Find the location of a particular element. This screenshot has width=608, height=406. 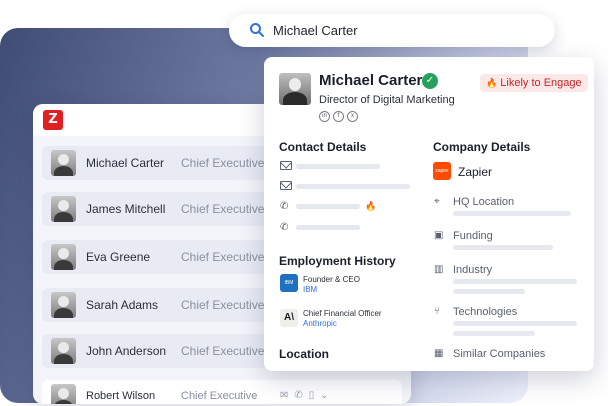

hq-location-placeholder is located at coordinates (512, 213).